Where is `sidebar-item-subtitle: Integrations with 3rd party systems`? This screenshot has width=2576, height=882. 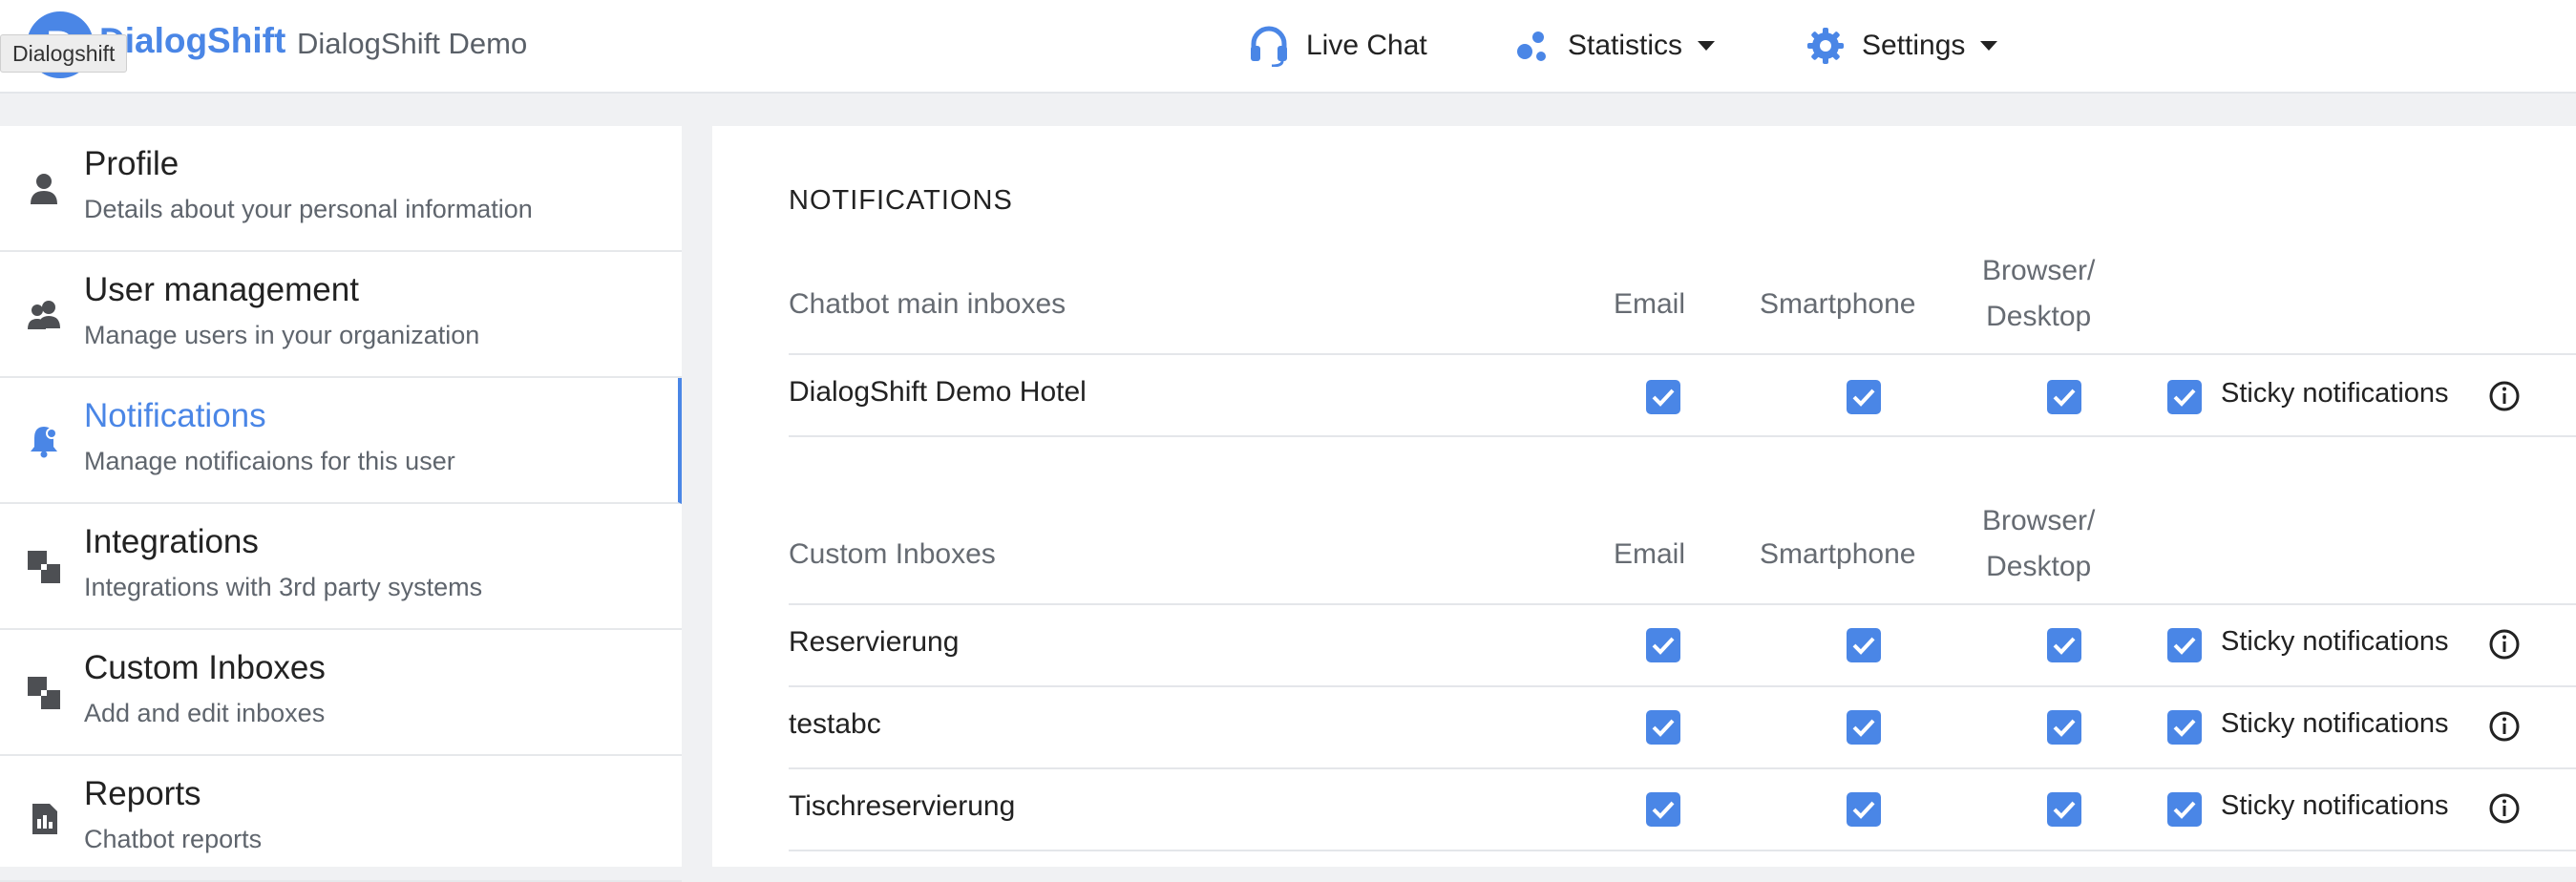 sidebar-item-subtitle: Integrations with 3rd party systems is located at coordinates (283, 587).